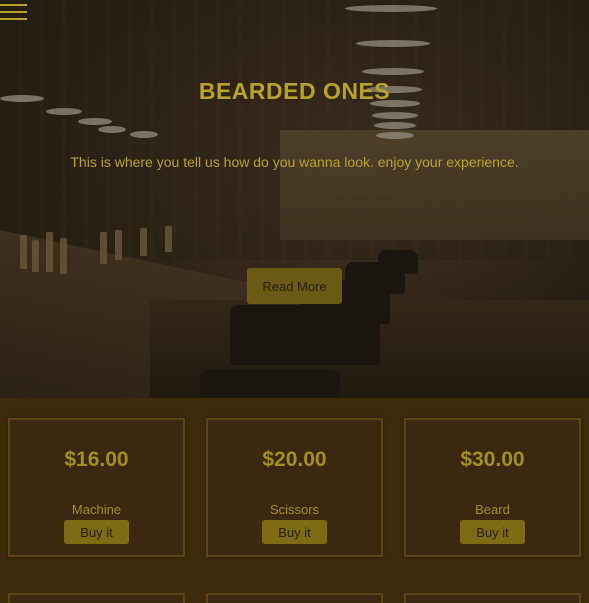 Image resolution: width=589 pixels, height=603 pixels. Describe the element at coordinates (96, 459) in the screenshot. I see `product-price: $16.00` at that location.